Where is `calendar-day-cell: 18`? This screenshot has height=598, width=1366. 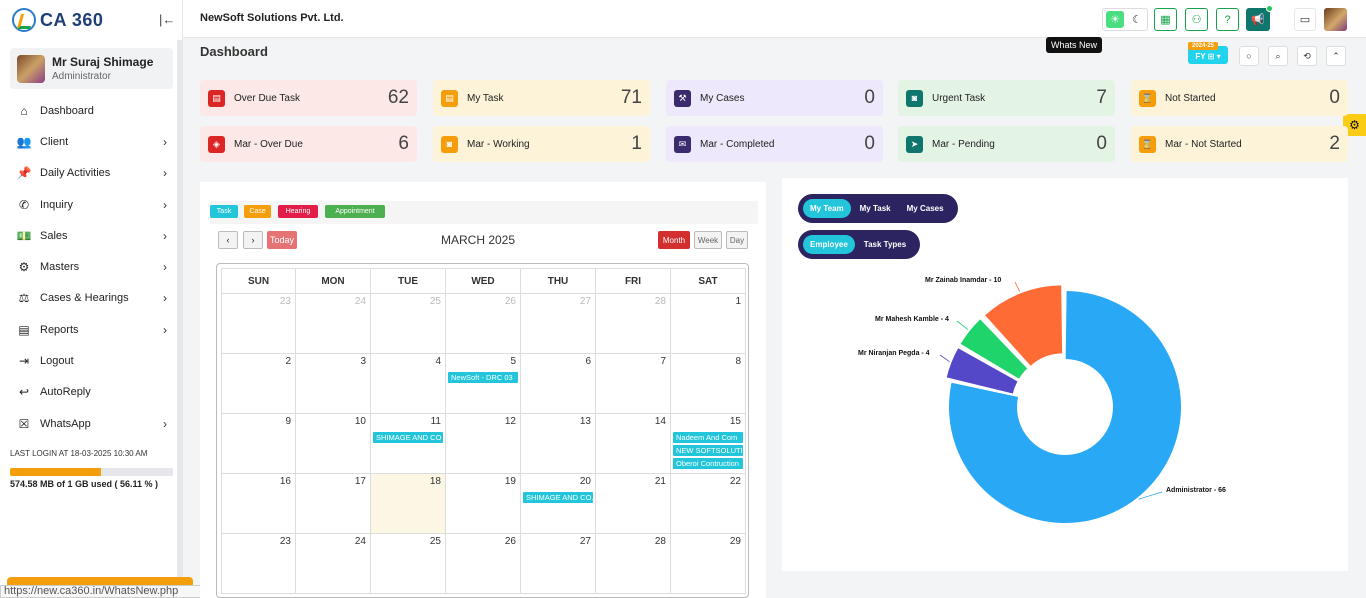
calendar-day-cell: 18 is located at coordinates (408, 504).